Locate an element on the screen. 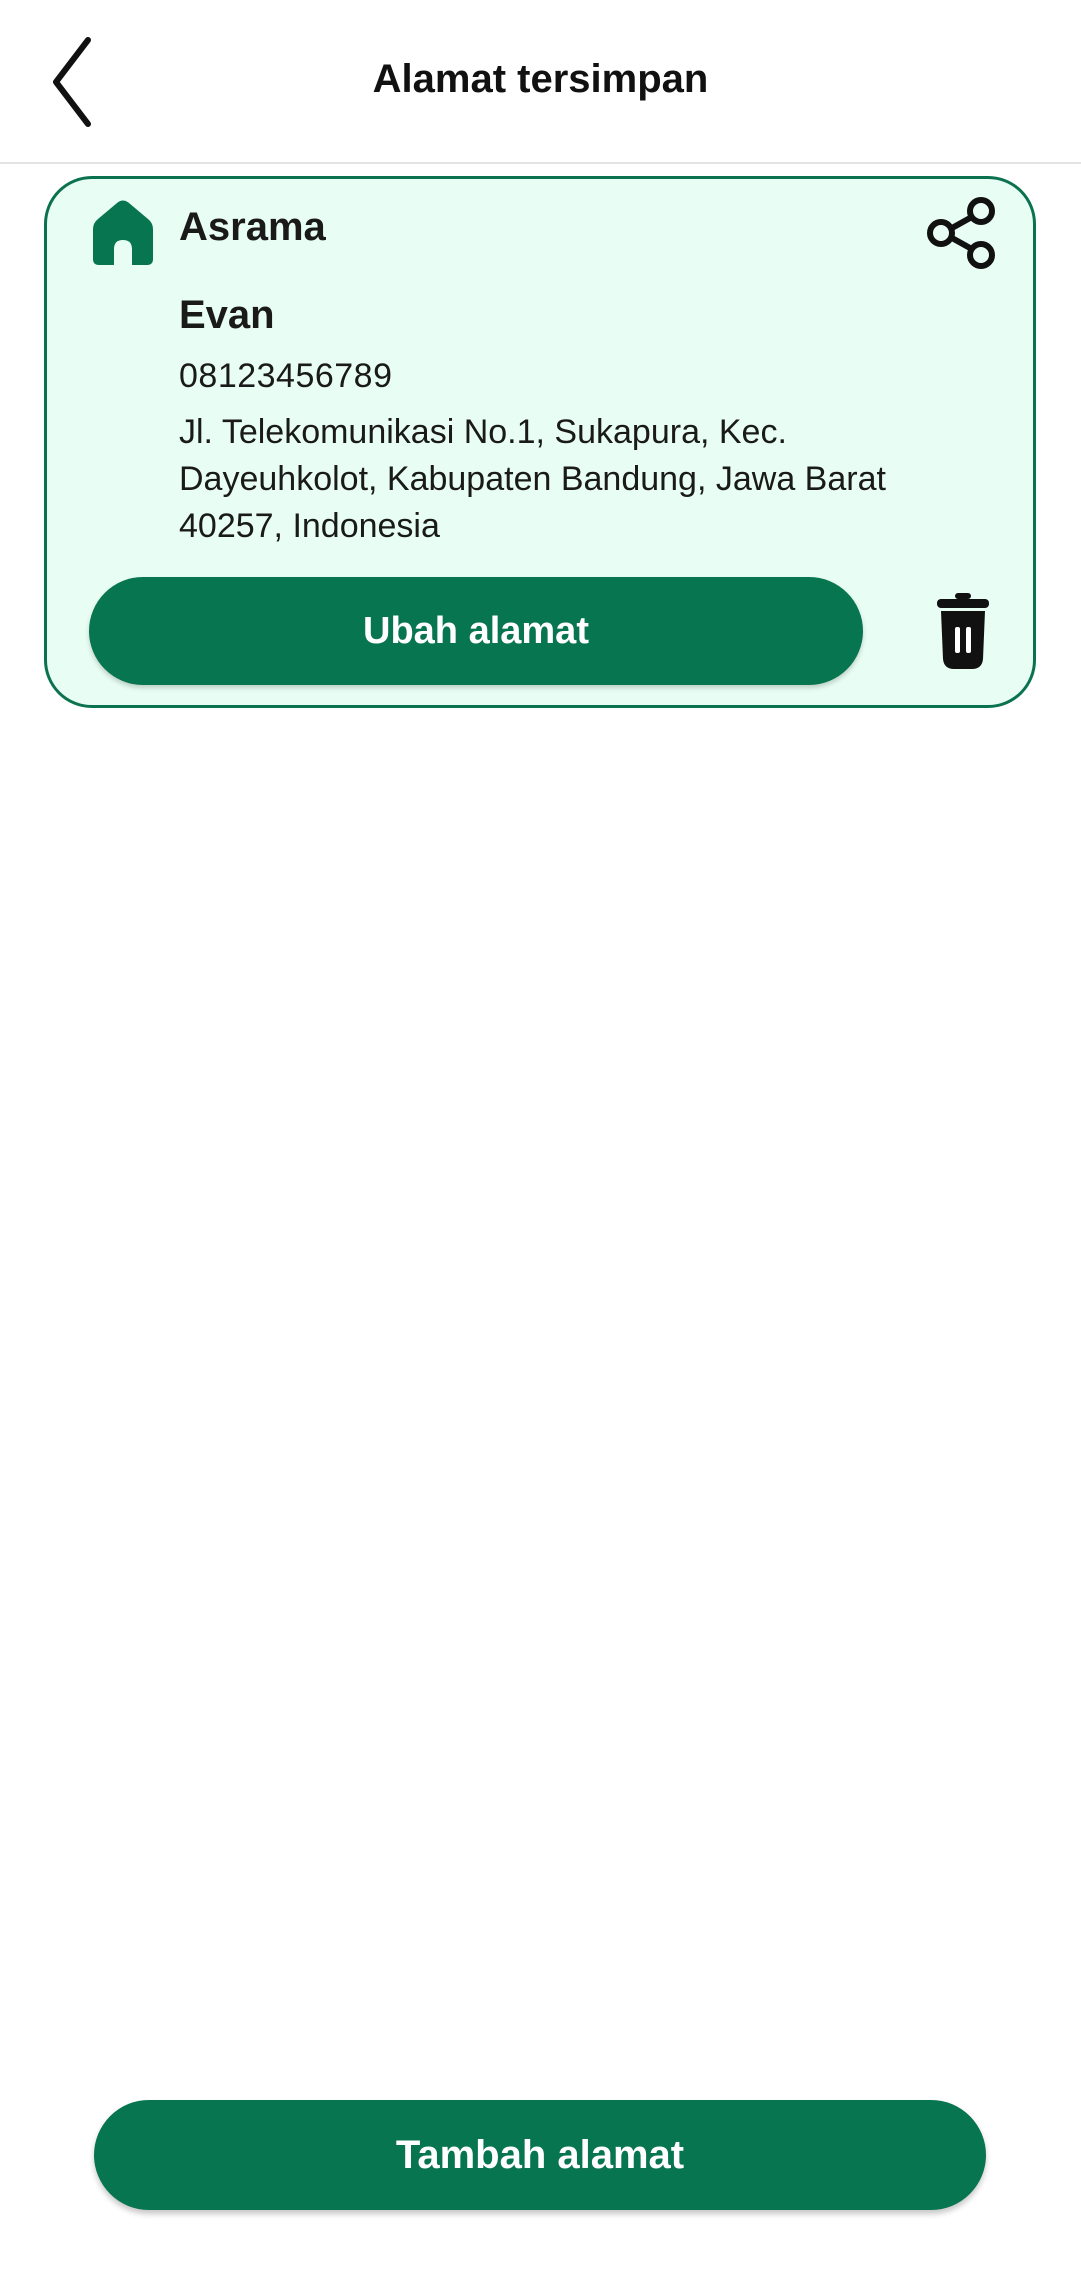 Image resolution: width=1081 pixels, height=2276 pixels. home-icon is located at coordinates (123, 232).